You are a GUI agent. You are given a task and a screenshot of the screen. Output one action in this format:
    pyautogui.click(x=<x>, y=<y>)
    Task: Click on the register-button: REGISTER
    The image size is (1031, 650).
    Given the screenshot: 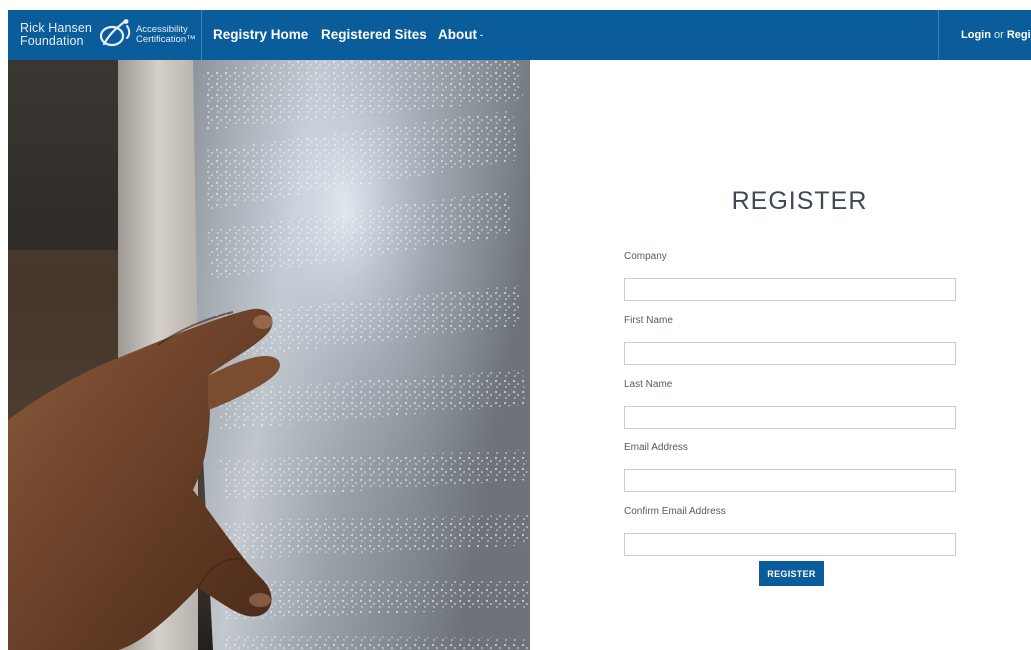 What is the action you would take?
    pyautogui.click(x=791, y=573)
    